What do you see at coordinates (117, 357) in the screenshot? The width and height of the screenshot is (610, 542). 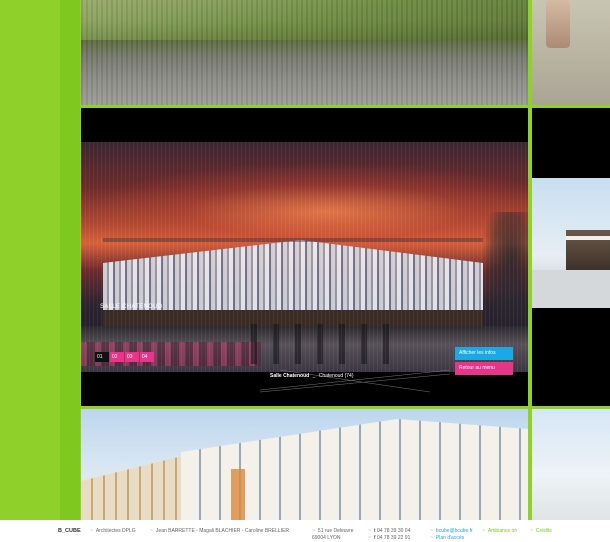 I see `pager-item-2: 02` at bounding box center [117, 357].